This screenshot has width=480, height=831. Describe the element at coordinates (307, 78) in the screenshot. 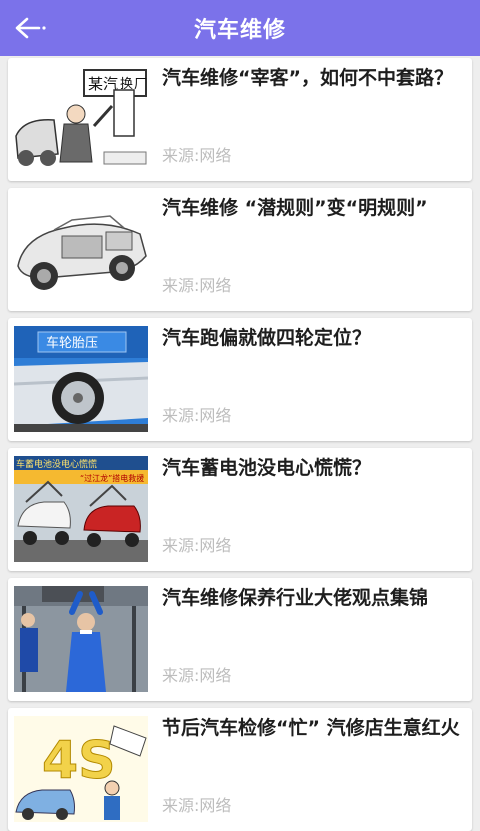

I see `article-title: 汽车维修“宰客”，如何不中套路？` at that location.